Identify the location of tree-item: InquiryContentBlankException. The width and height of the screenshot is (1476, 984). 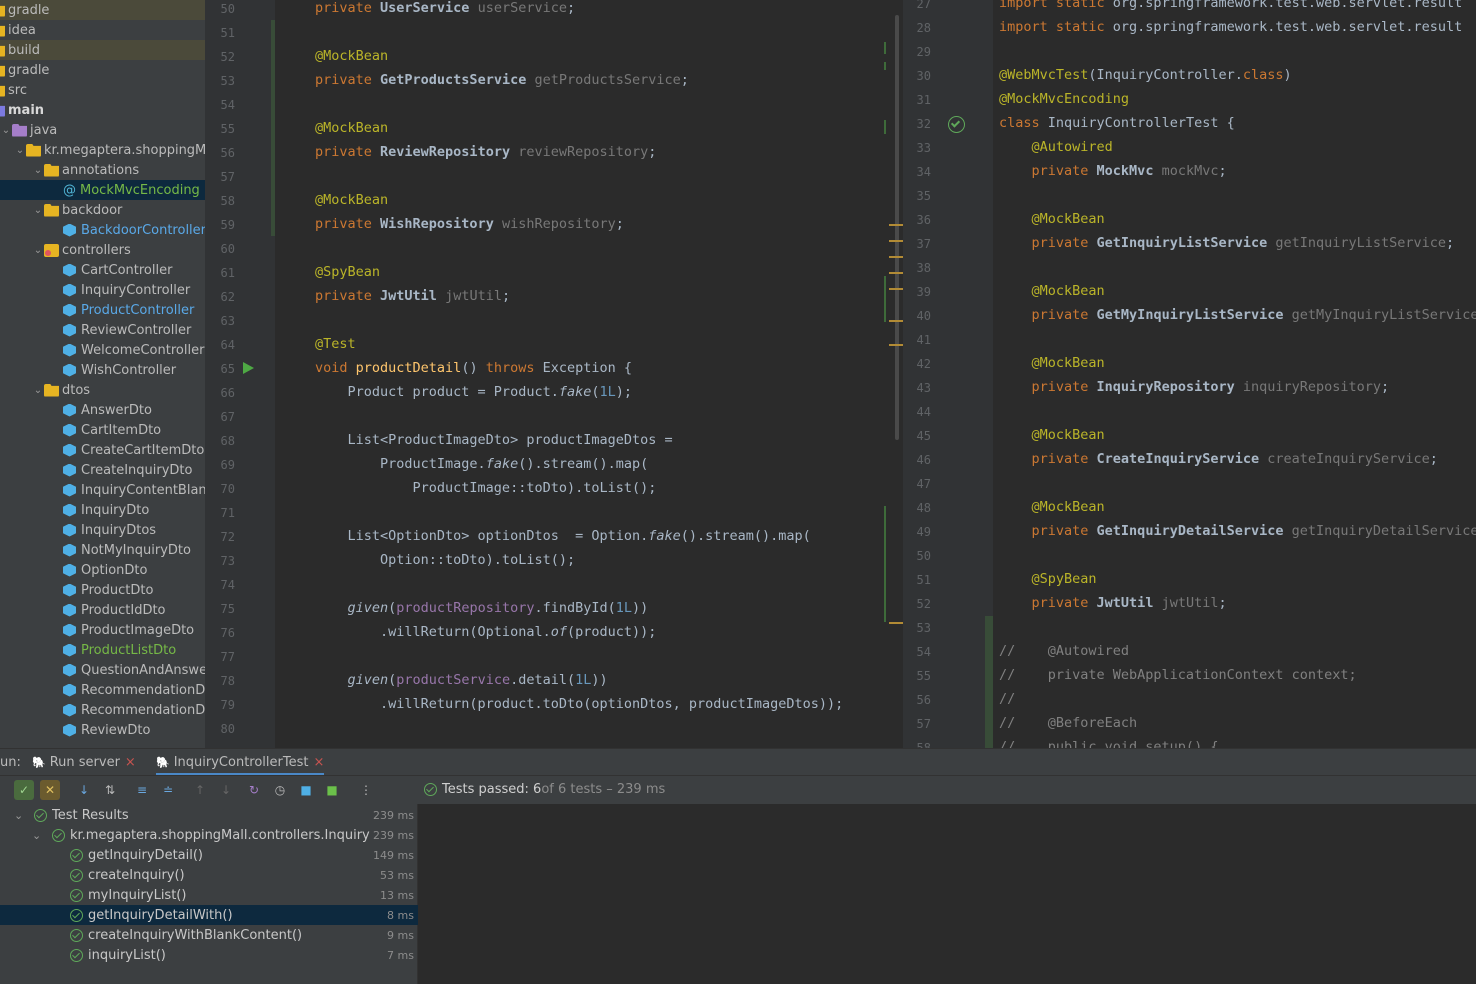
(102, 490).